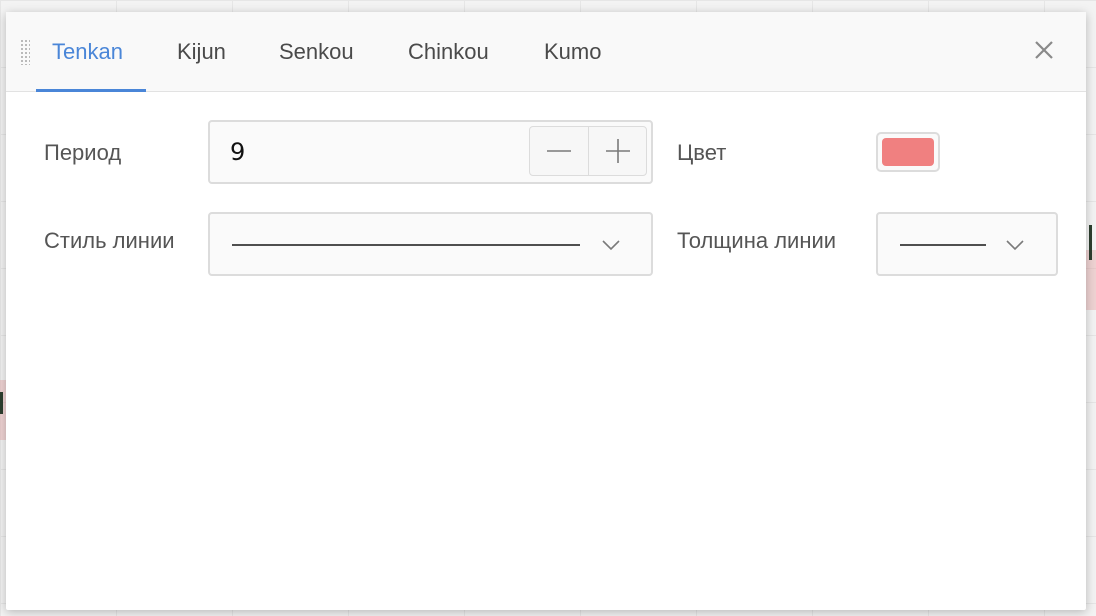 The image size is (1096, 616). Describe the element at coordinates (201, 51) in the screenshot. I see `tab-kijun: Kijun` at that location.